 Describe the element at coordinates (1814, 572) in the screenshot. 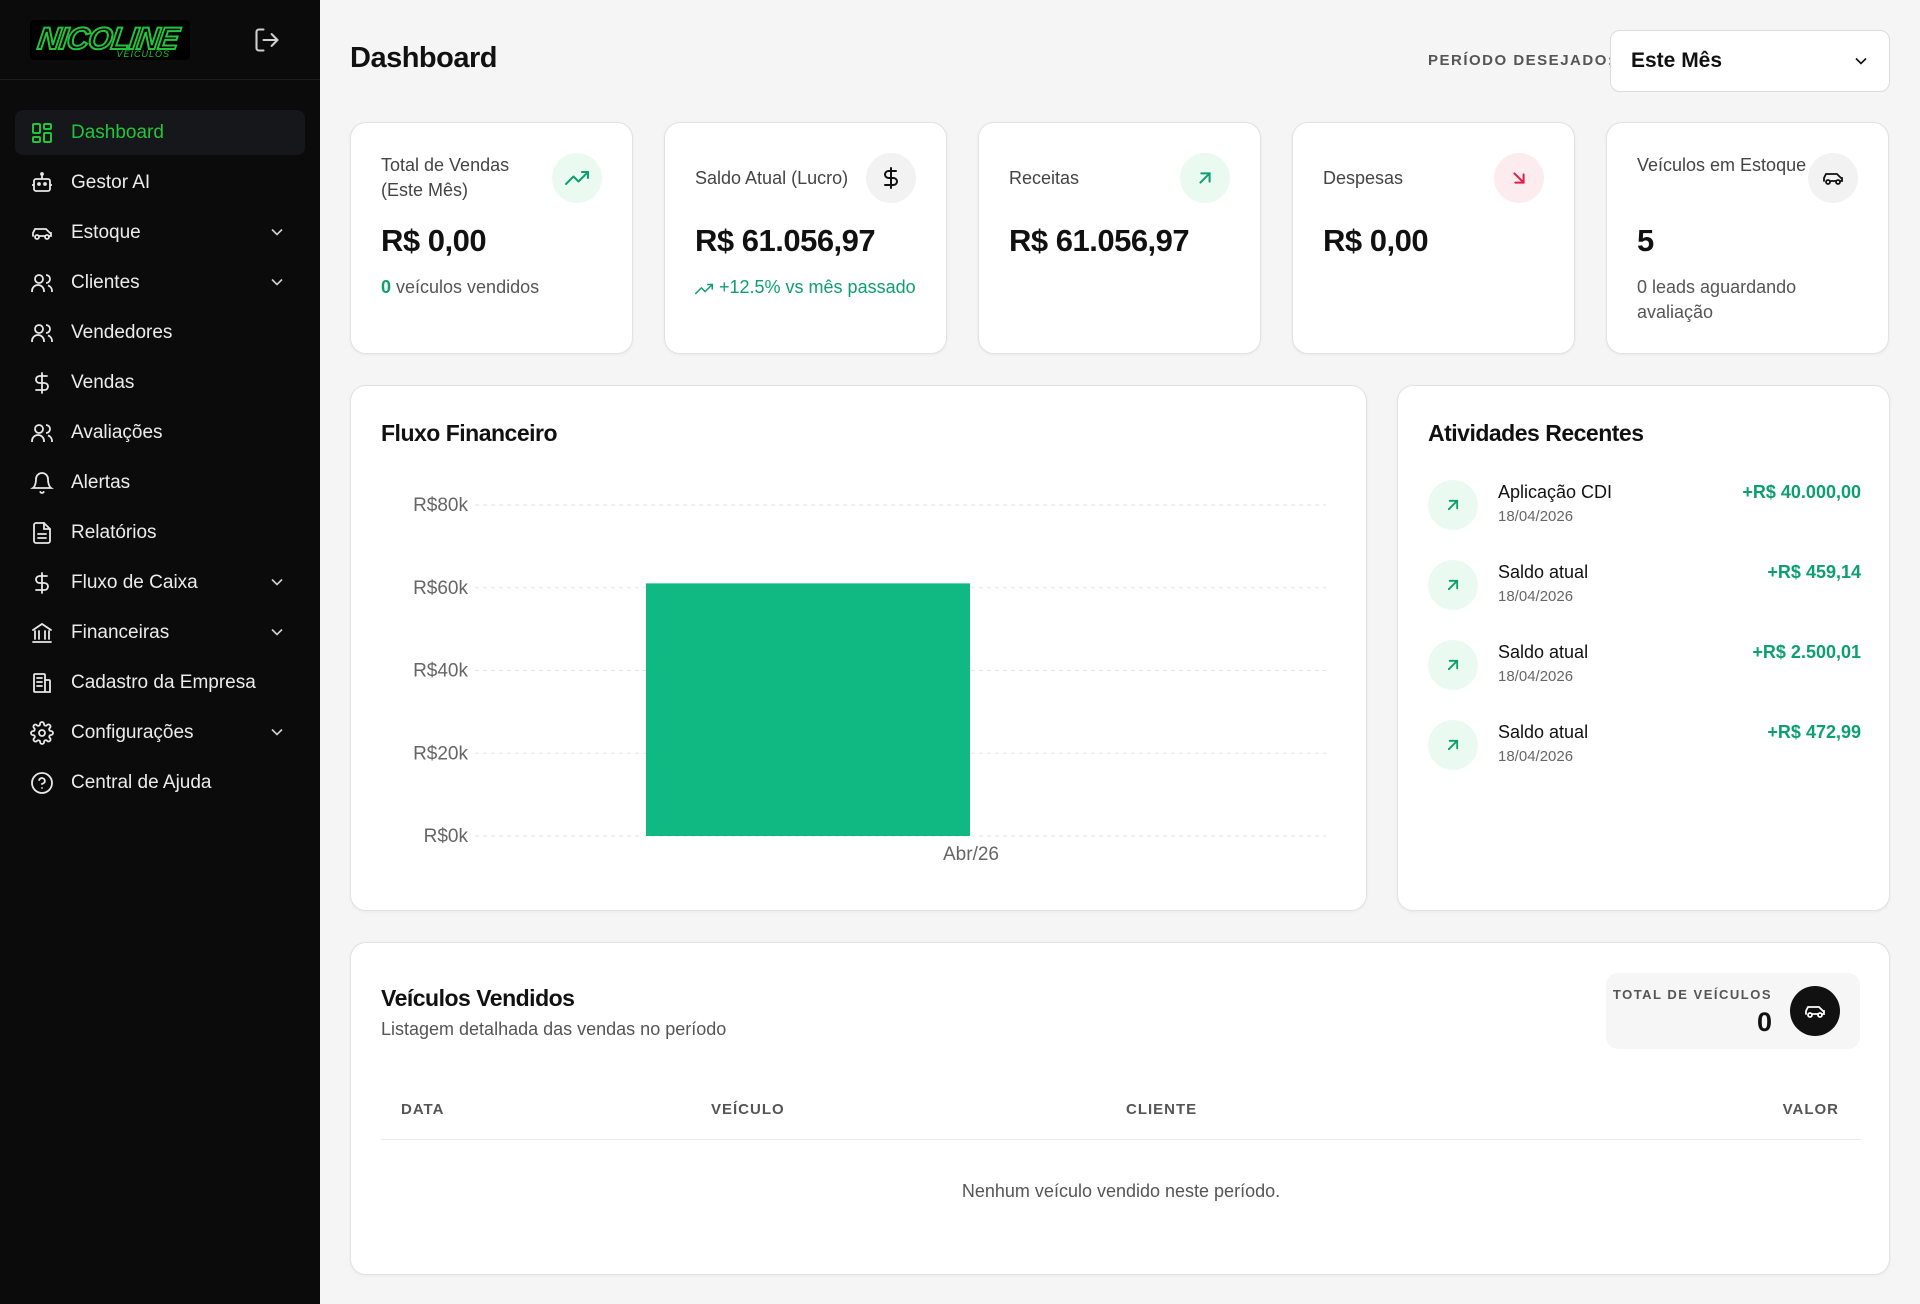

I see `activity-amount: +R$ 459,14` at that location.